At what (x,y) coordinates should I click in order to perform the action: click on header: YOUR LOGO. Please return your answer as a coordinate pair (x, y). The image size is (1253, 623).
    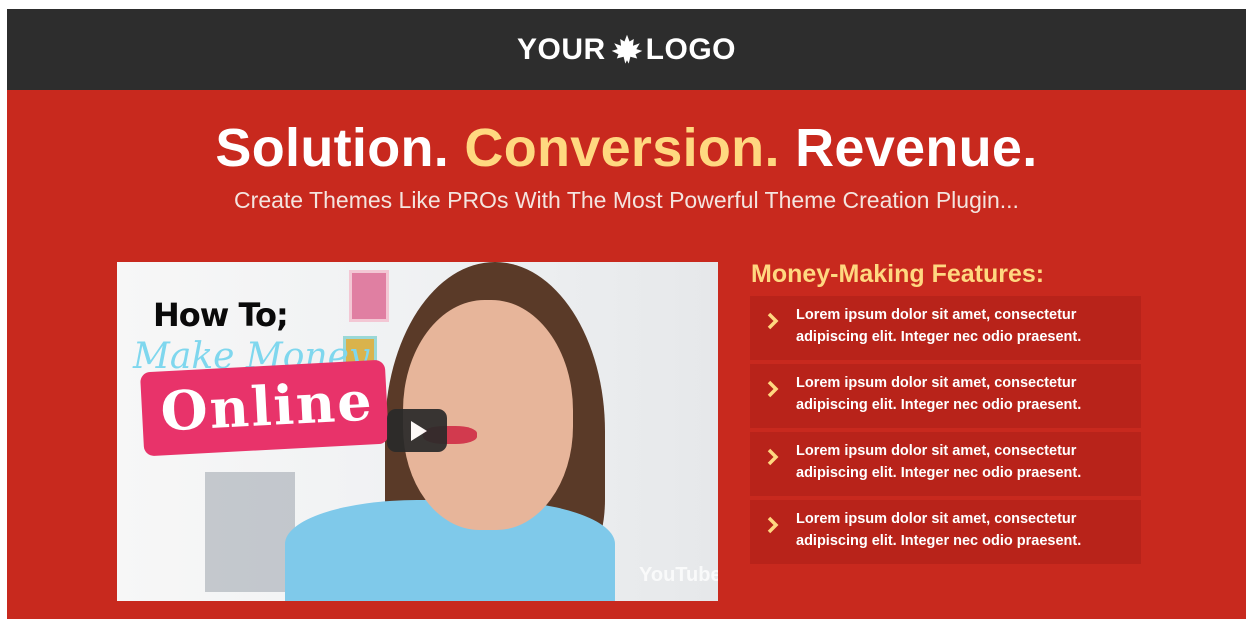
    Looking at the image, I should click on (626, 49).